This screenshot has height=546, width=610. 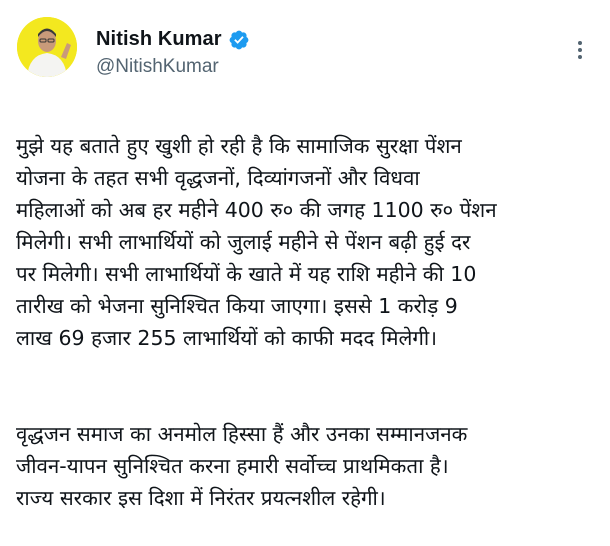 What do you see at coordinates (159, 39) in the screenshot?
I see `display-name: Nitish Kumar` at bounding box center [159, 39].